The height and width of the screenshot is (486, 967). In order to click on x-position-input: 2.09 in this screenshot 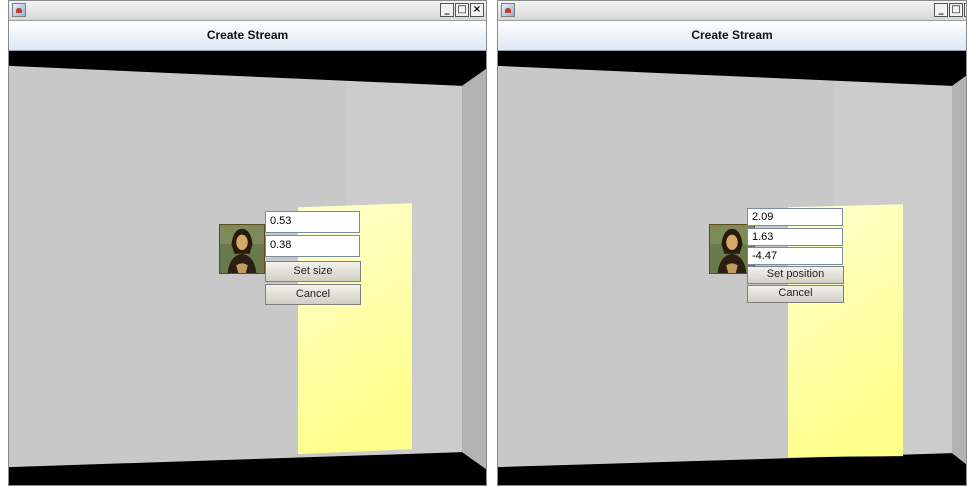, I will do `click(795, 217)`.